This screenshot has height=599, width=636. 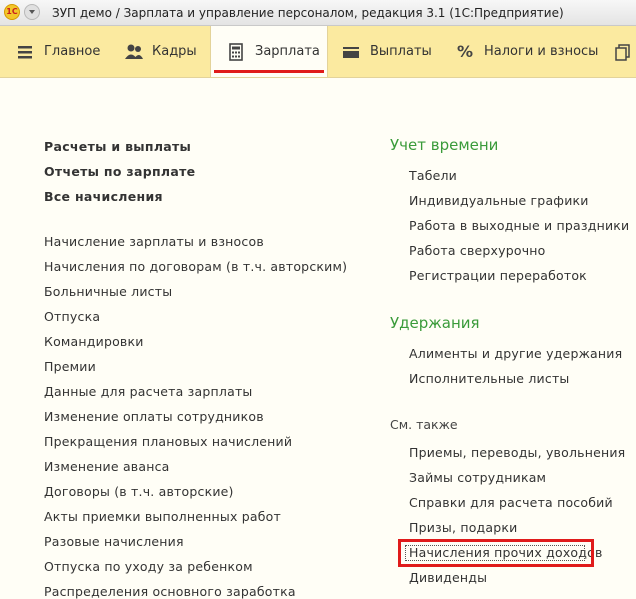 What do you see at coordinates (477, 477) in the screenshot?
I see `right-link: Займы сотрудникам` at bounding box center [477, 477].